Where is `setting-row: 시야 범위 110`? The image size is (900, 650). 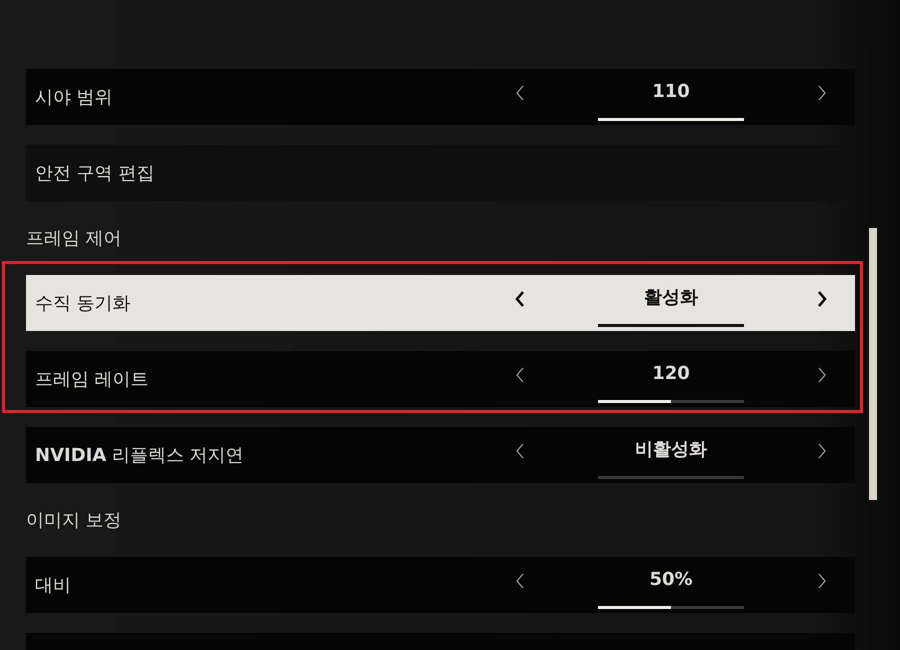
setting-row: 시야 범위 110 is located at coordinates (440, 97).